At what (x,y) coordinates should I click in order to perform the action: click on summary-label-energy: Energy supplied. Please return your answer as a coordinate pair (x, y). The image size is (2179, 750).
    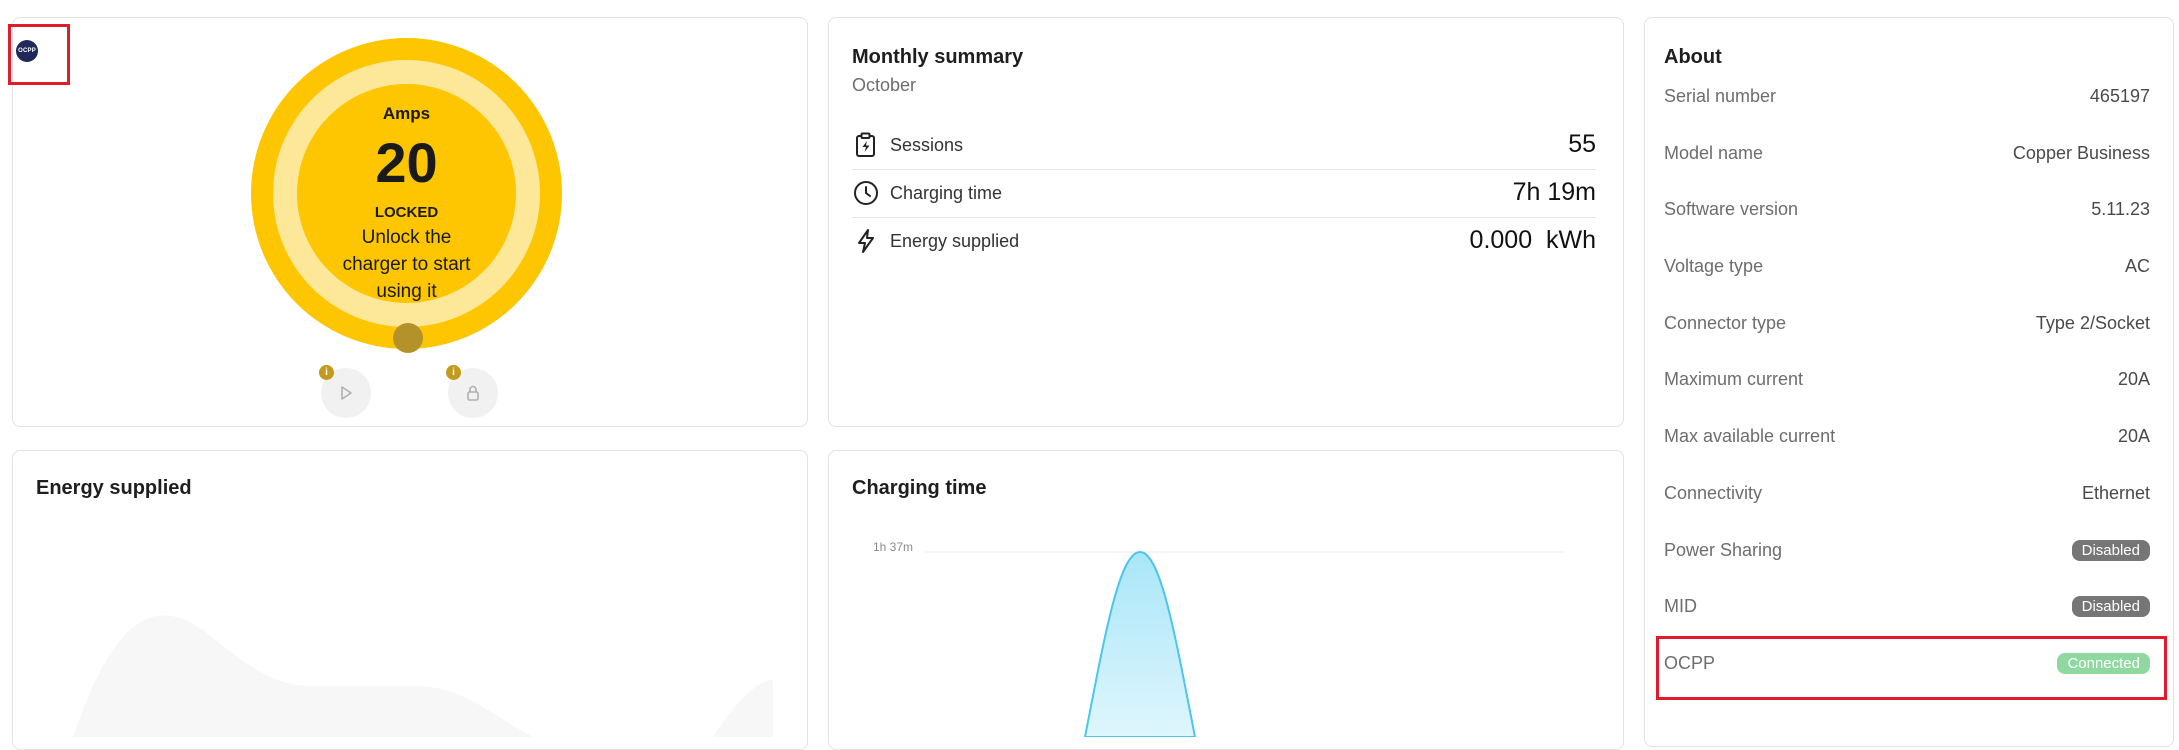
    Looking at the image, I should click on (955, 241).